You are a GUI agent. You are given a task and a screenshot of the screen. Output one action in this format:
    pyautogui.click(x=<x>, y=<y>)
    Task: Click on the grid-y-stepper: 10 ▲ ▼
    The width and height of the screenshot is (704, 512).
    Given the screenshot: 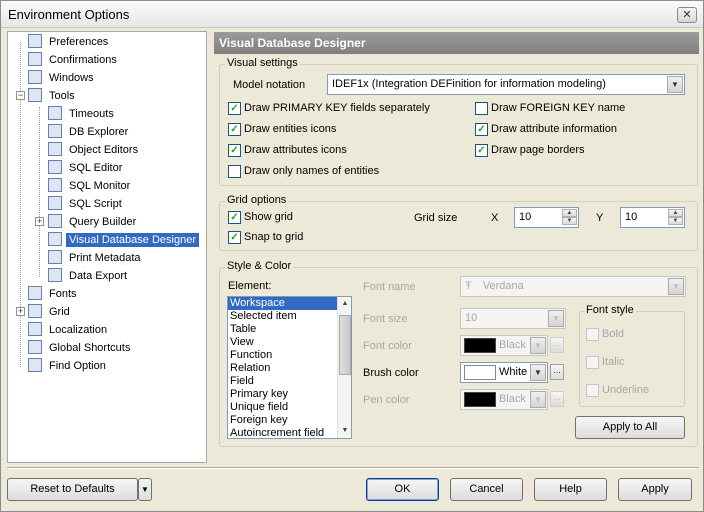 What is the action you would take?
    pyautogui.click(x=652, y=217)
    